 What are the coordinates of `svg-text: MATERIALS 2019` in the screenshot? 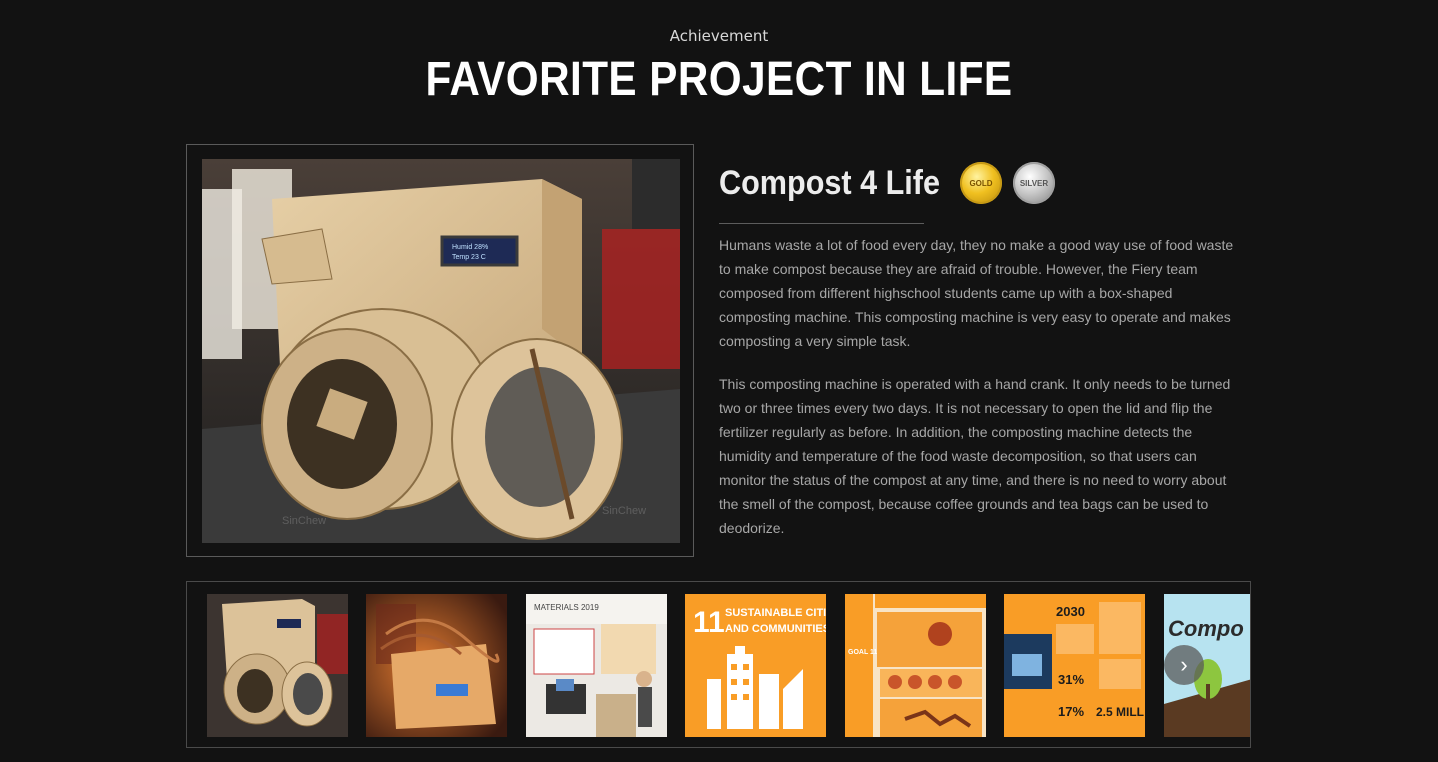 It's located at (566, 607).